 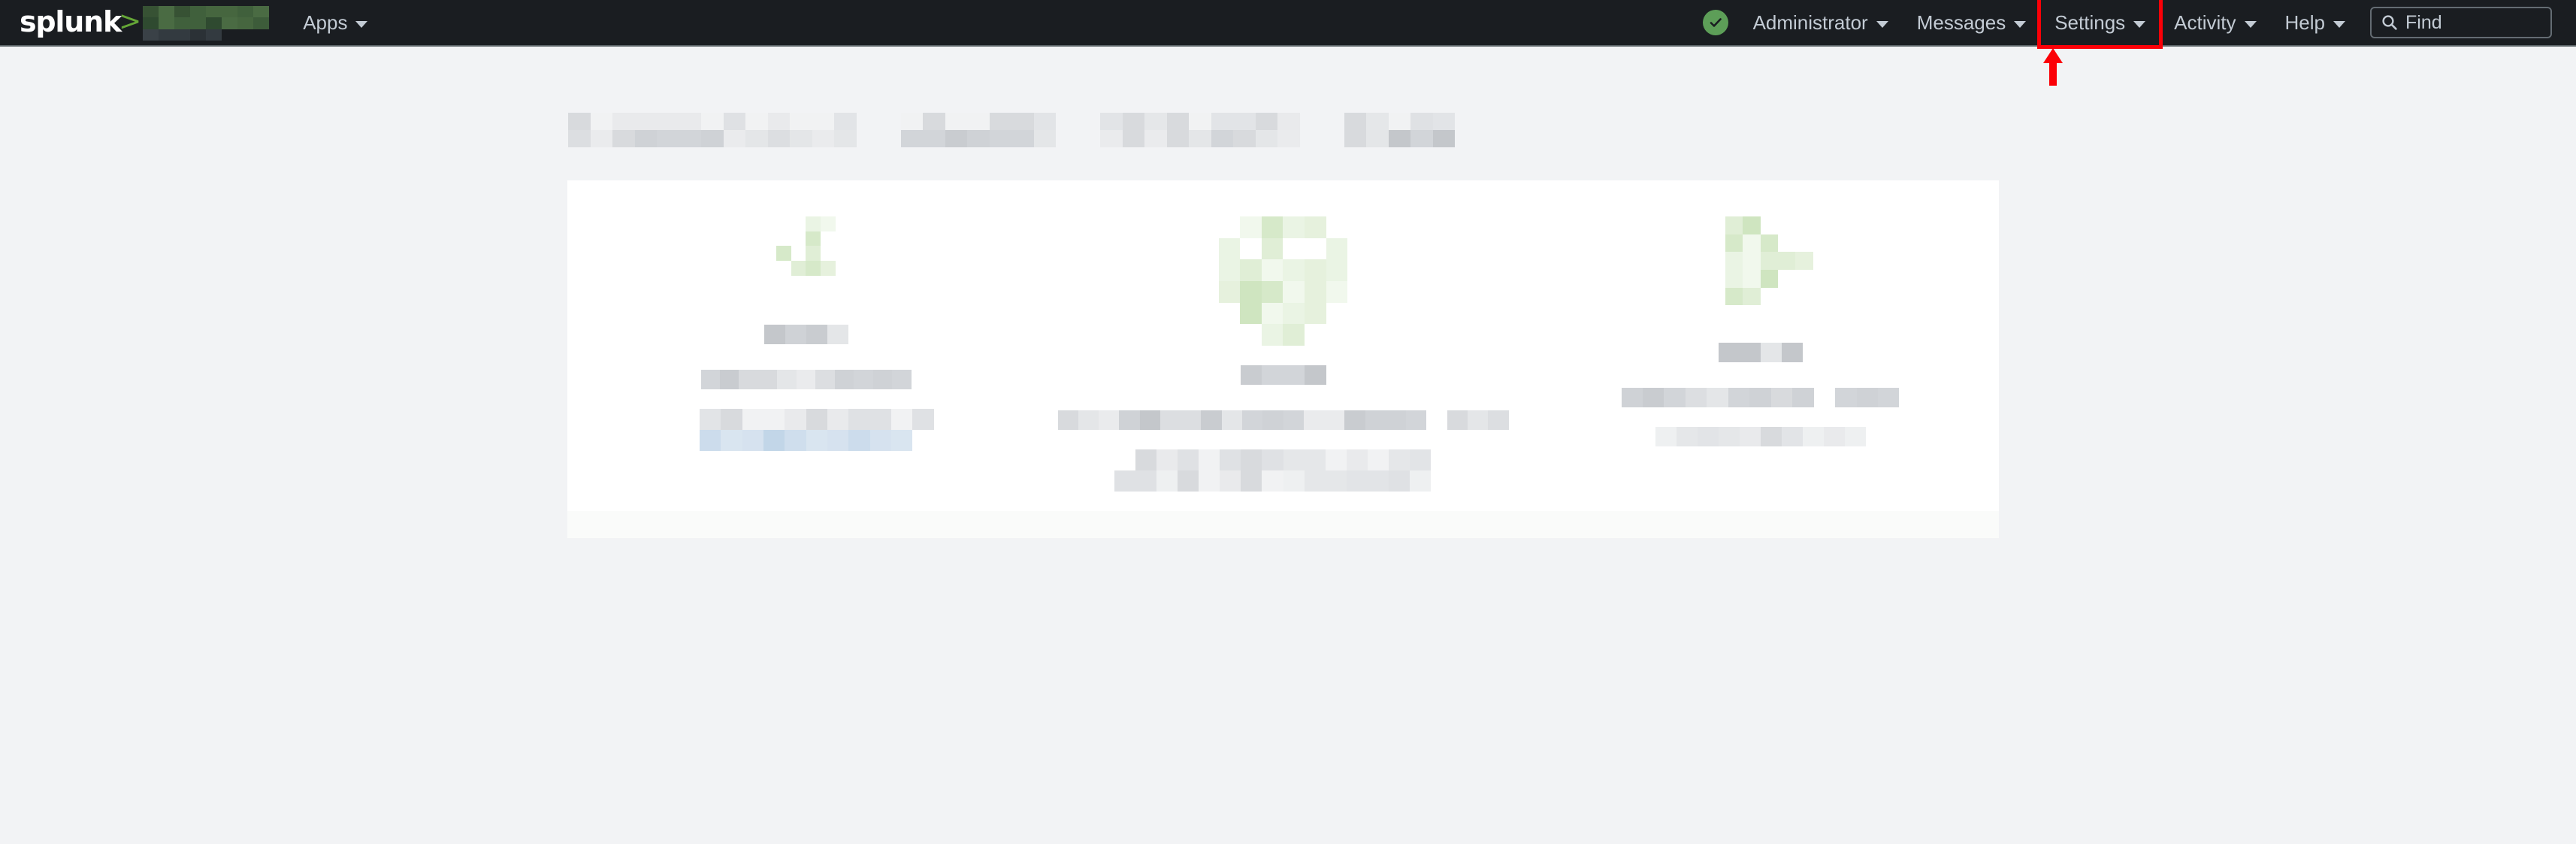 What do you see at coordinates (2389, 22) in the screenshot?
I see `search-icon` at bounding box center [2389, 22].